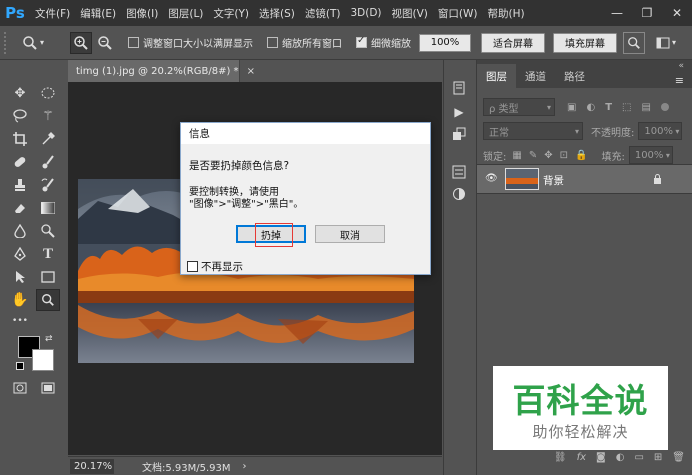 This screenshot has height=475, width=692. I want to click on new-group-icon: ▭, so click(638, 457).